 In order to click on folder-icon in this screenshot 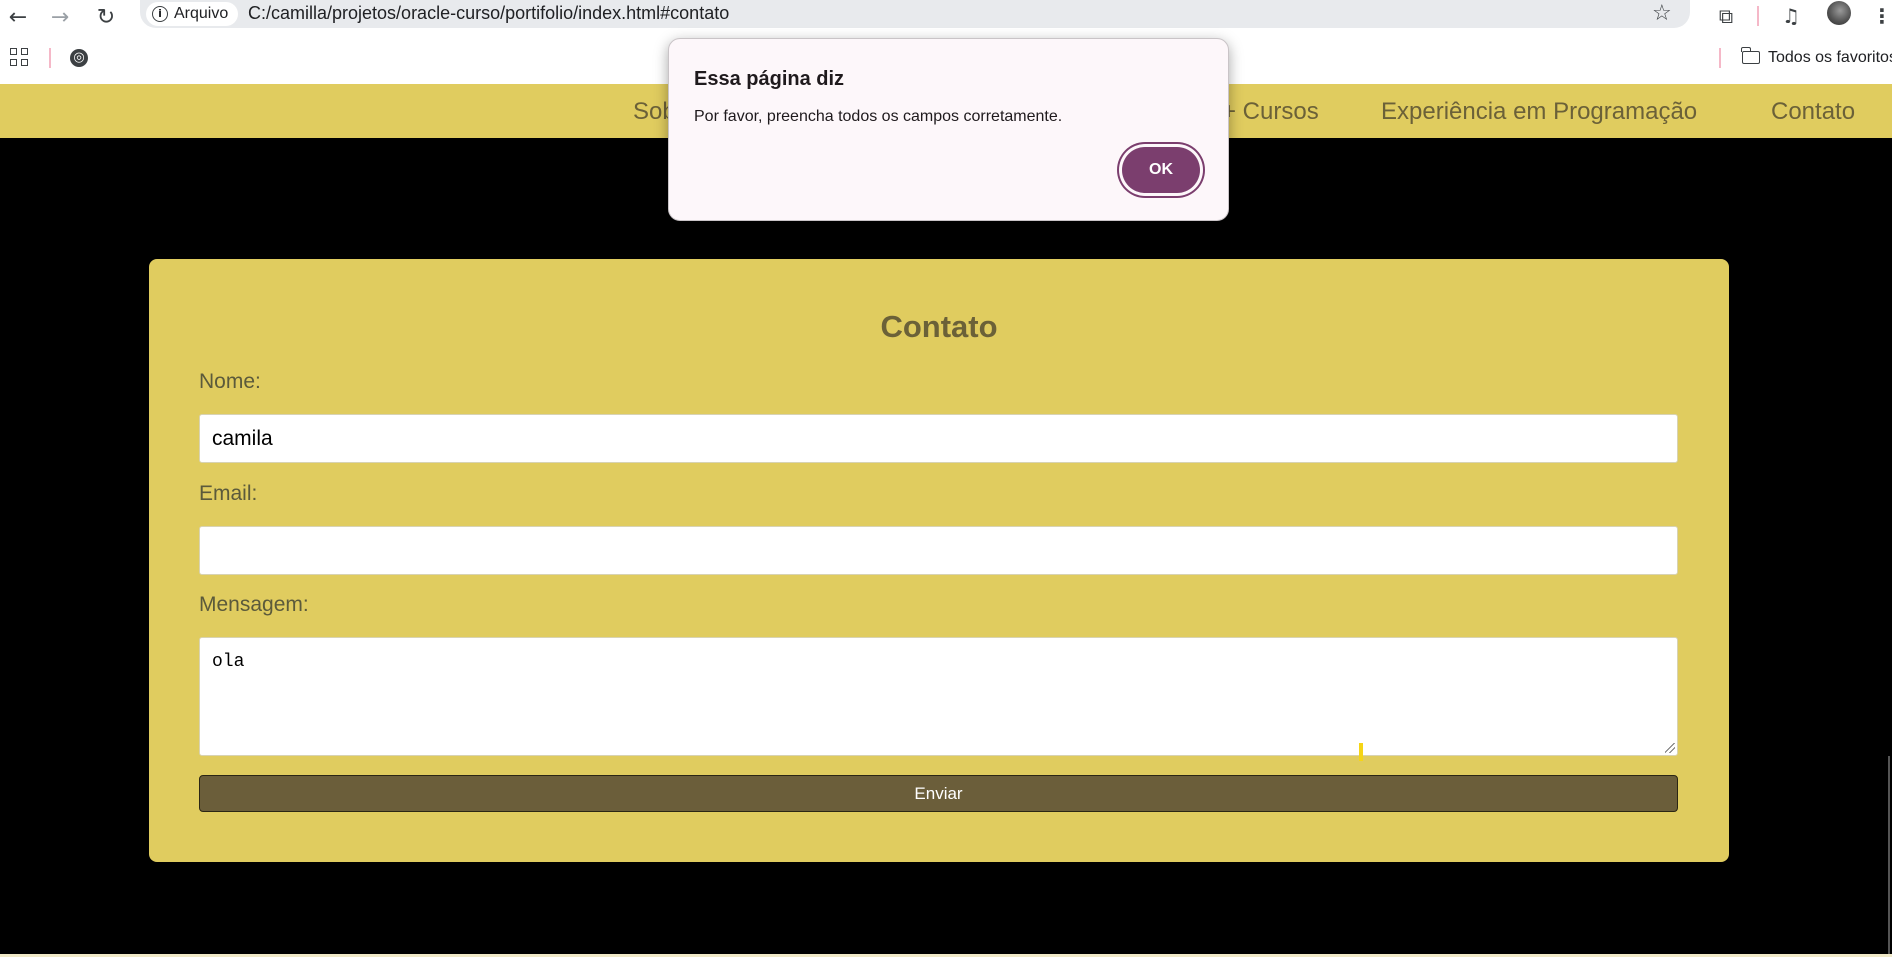, I will do `click(1750, 55)`.